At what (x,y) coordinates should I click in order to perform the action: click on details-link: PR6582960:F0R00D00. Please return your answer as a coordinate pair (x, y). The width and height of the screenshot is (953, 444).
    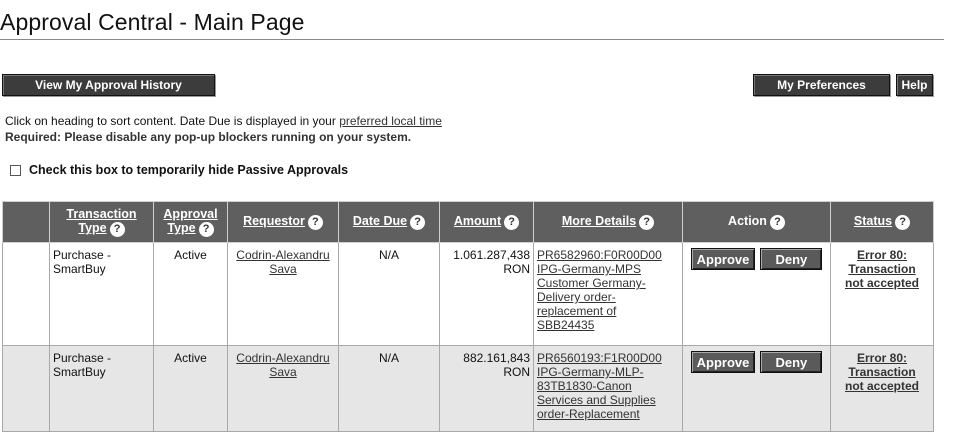
    Looking at the image, I should click on (599, 255).